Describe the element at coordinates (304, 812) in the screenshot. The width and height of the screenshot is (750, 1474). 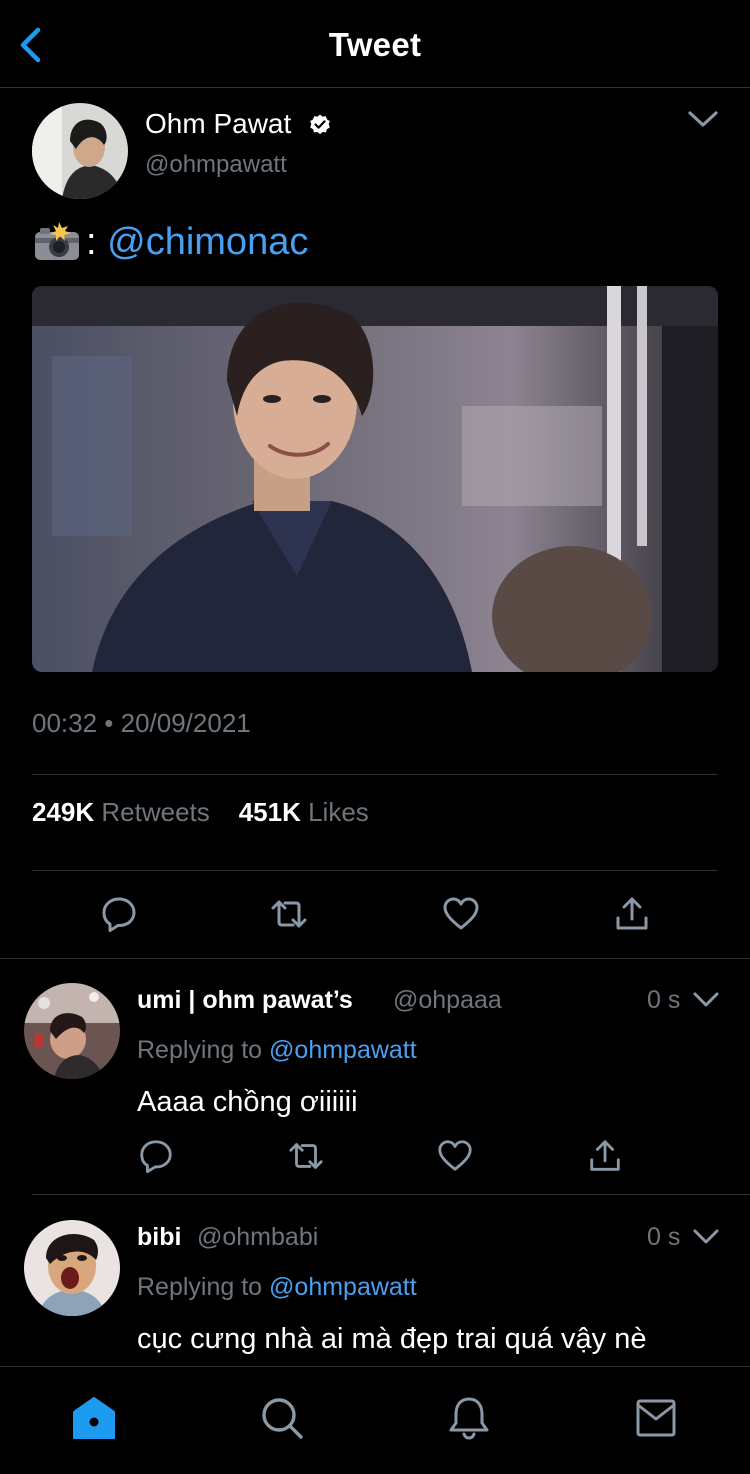
I see `likes-stat: 451K Likes` at that location.